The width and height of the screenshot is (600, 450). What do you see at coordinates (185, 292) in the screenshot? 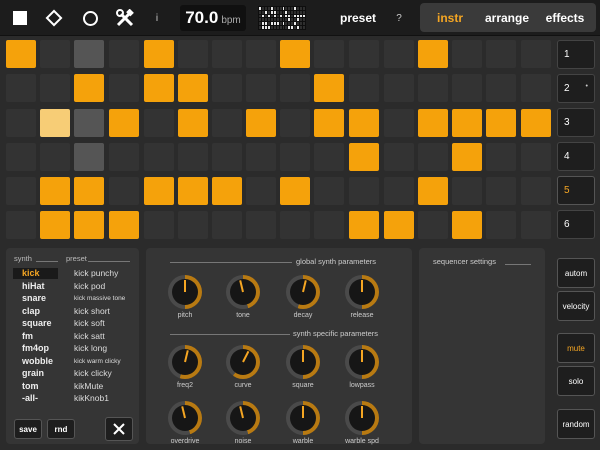
I see `pitch-knob` at bounding box center [185, 292].